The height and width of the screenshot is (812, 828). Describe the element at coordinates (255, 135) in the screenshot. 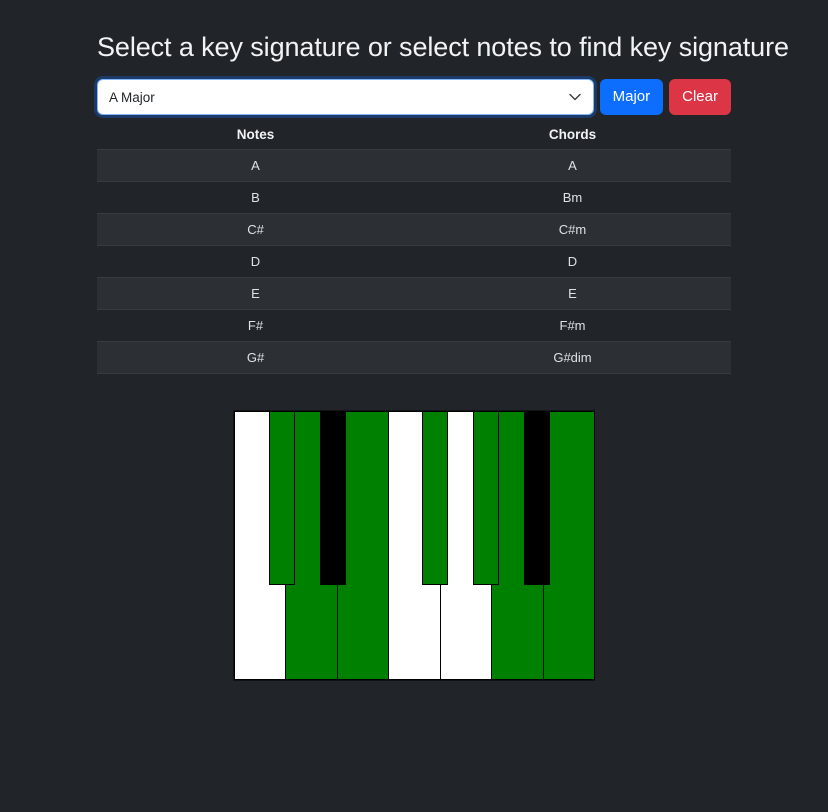

I see `column-header-notes: Notes` at that location.